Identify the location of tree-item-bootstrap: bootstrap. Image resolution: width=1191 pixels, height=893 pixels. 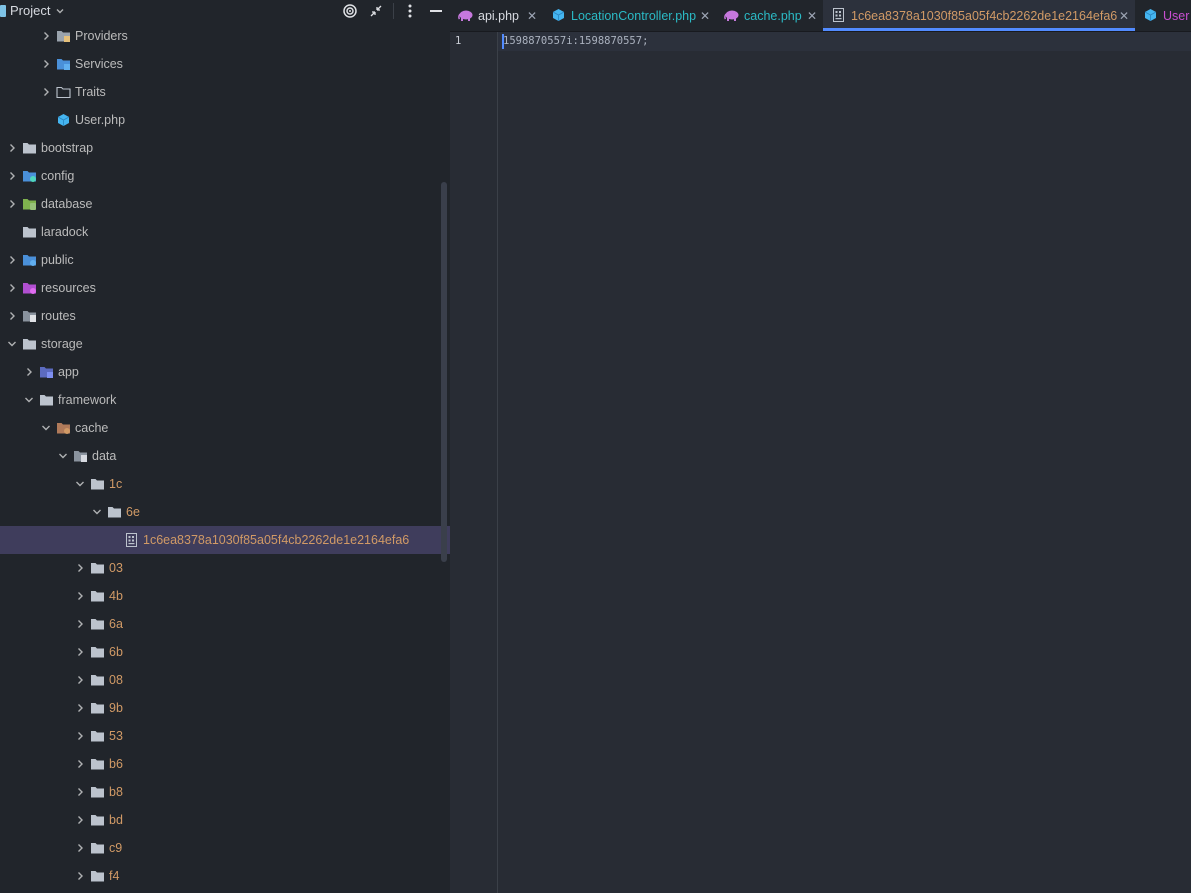
(225, 148).